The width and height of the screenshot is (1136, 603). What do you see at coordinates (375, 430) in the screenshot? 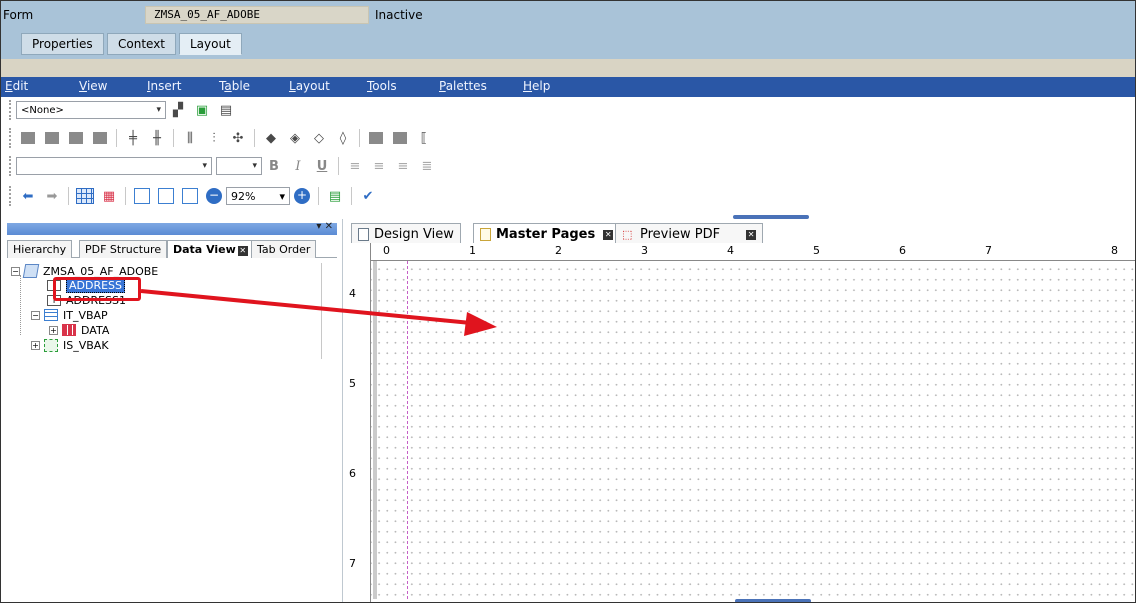
I see `canvas-edge` at bounding box center [375, 430].